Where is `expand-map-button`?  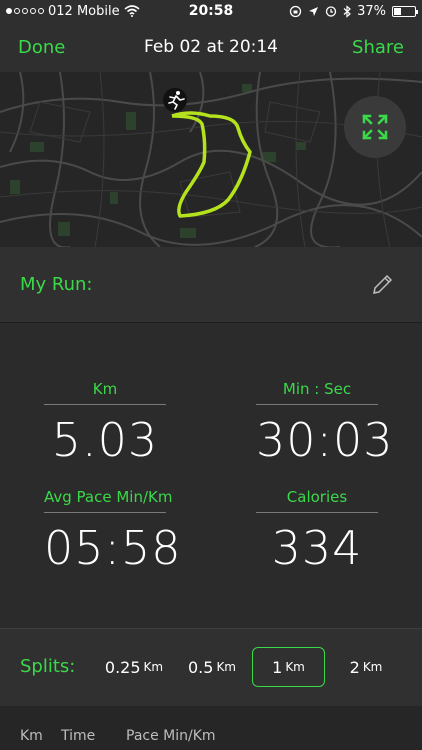
expand-map-button is located at coordinates (375, 127).